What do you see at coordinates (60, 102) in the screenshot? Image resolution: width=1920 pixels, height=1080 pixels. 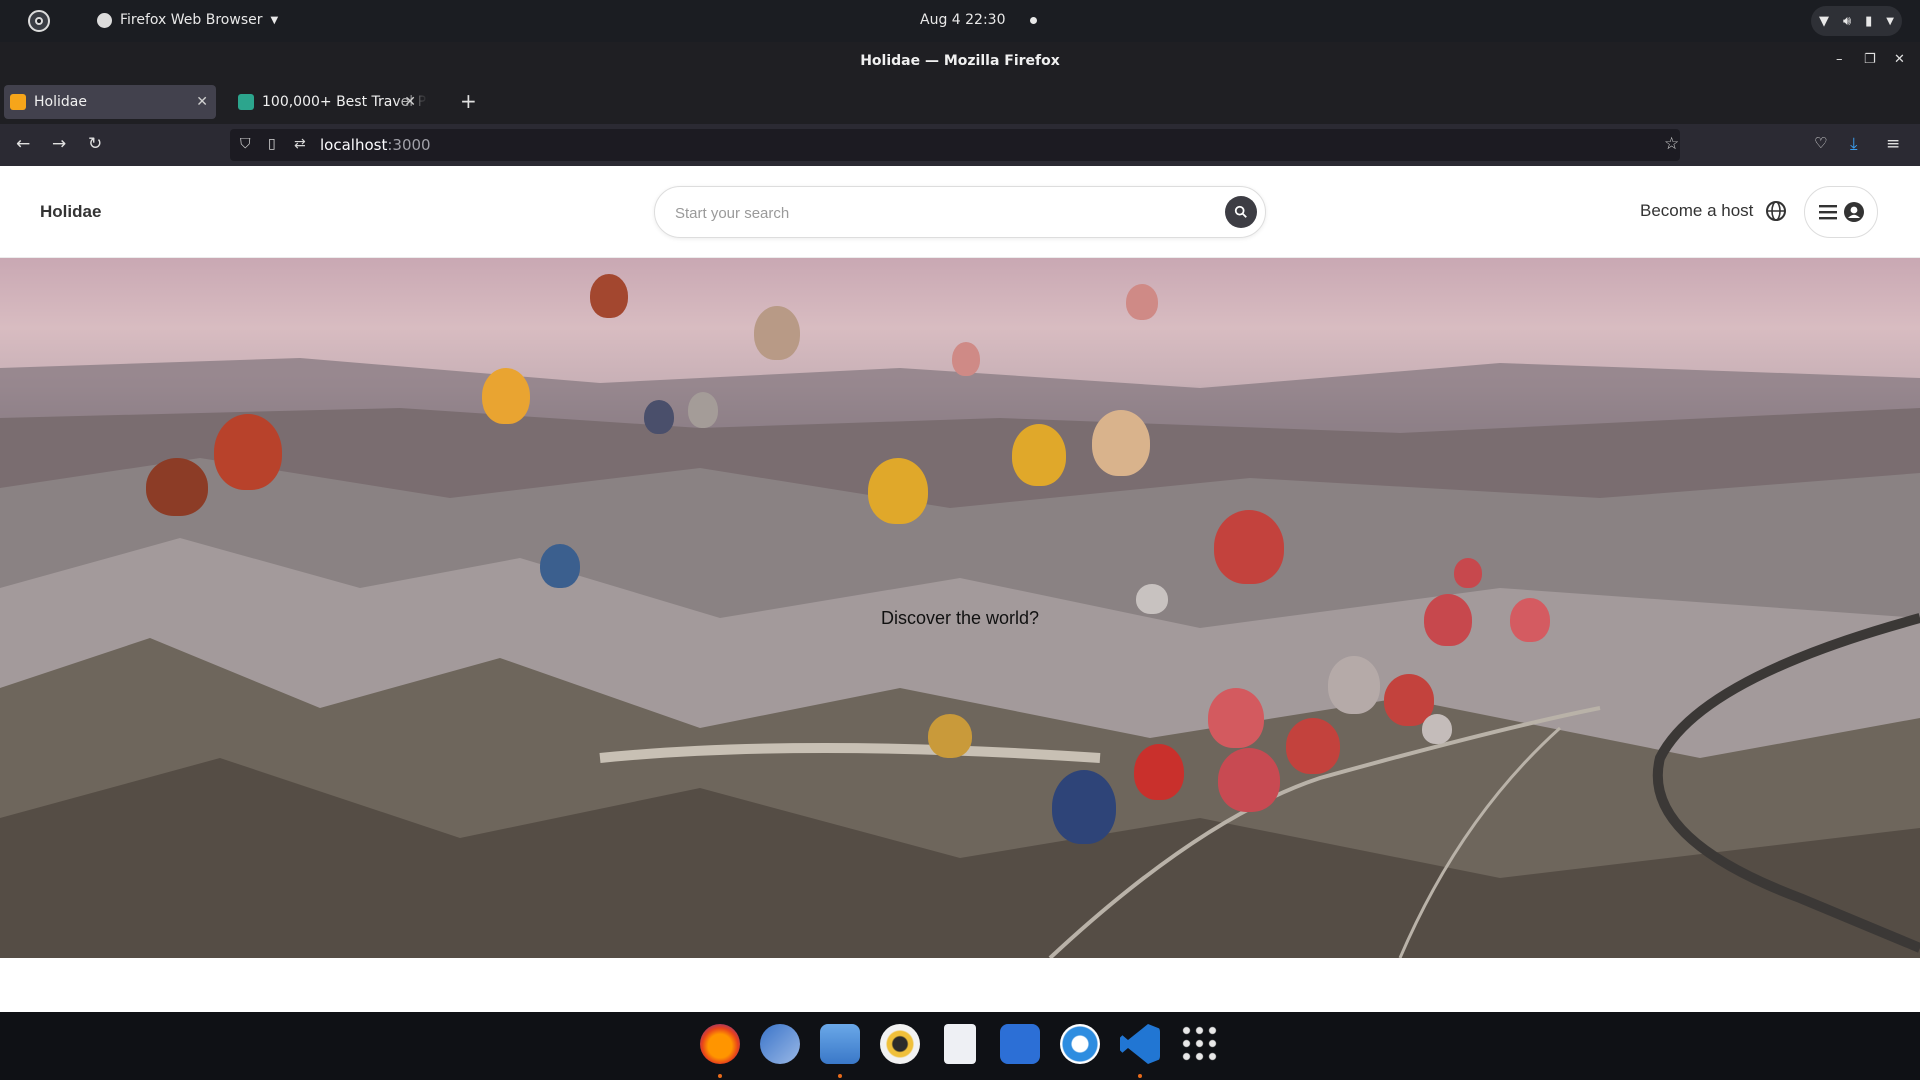 I see `tab-label: Holidae` at bounding box center [60, 102].